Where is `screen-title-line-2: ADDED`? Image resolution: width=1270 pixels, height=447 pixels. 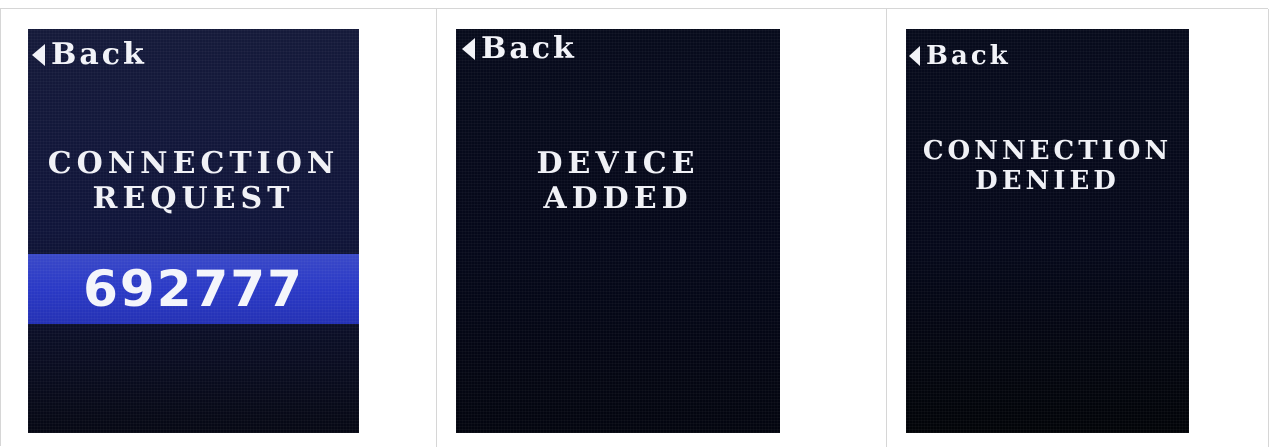 screen-title-line-2: ADDED is located at coordinates (618, 198).